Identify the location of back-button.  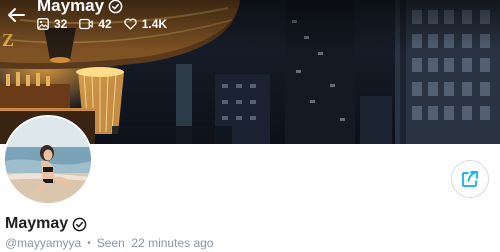
(16, 15).